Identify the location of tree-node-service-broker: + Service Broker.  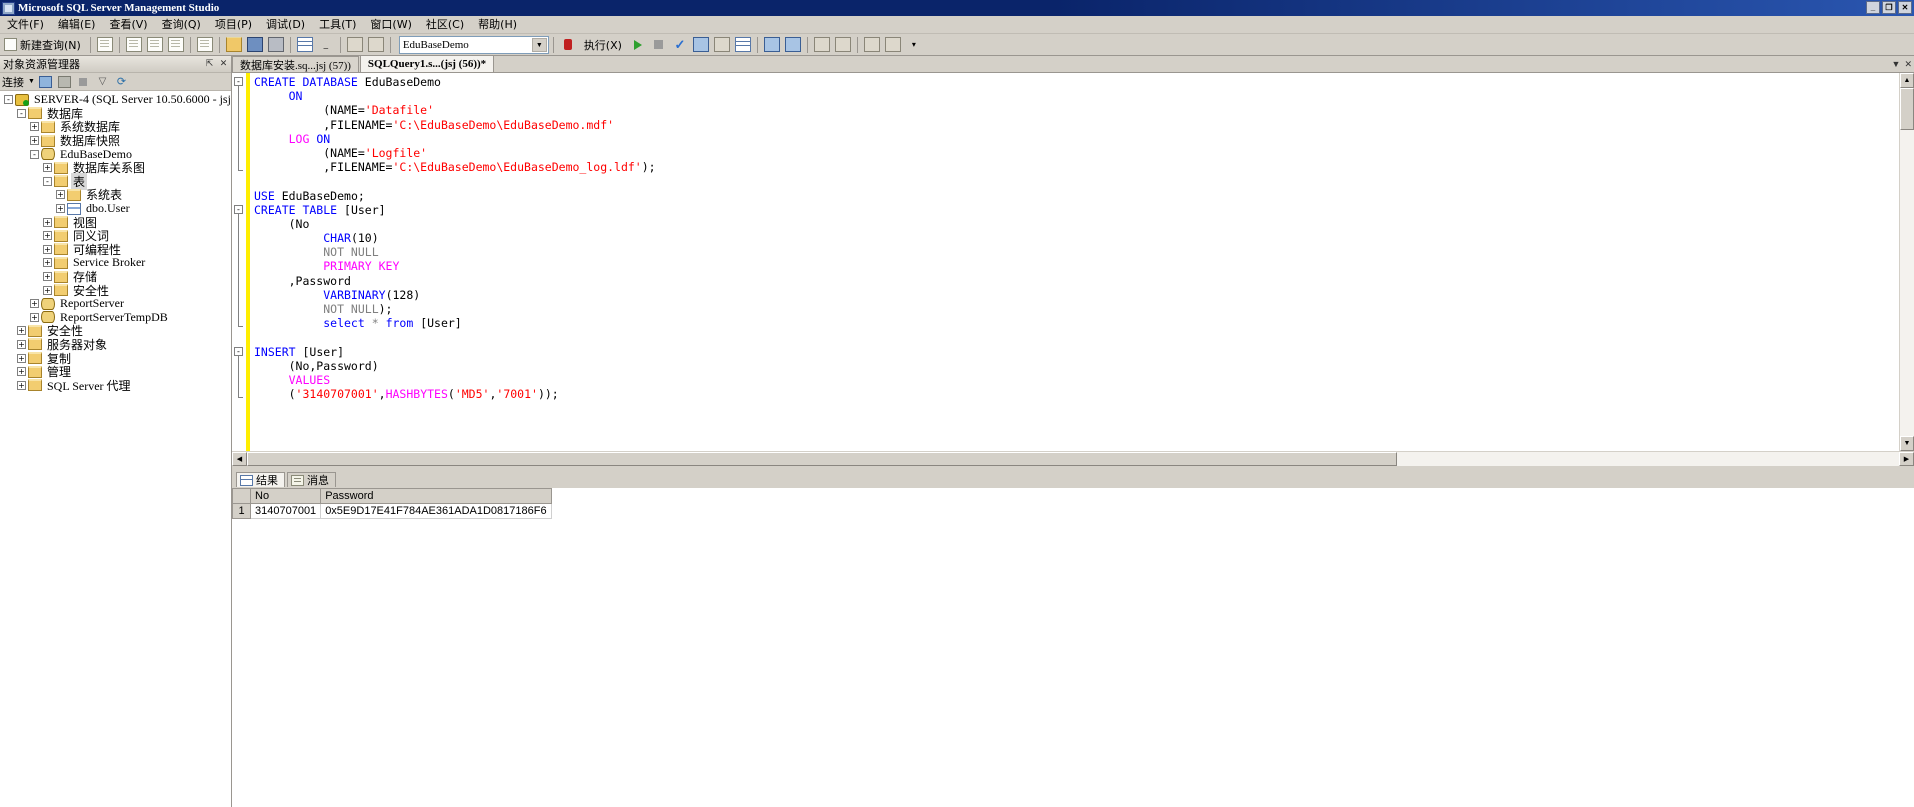
(115, 262).